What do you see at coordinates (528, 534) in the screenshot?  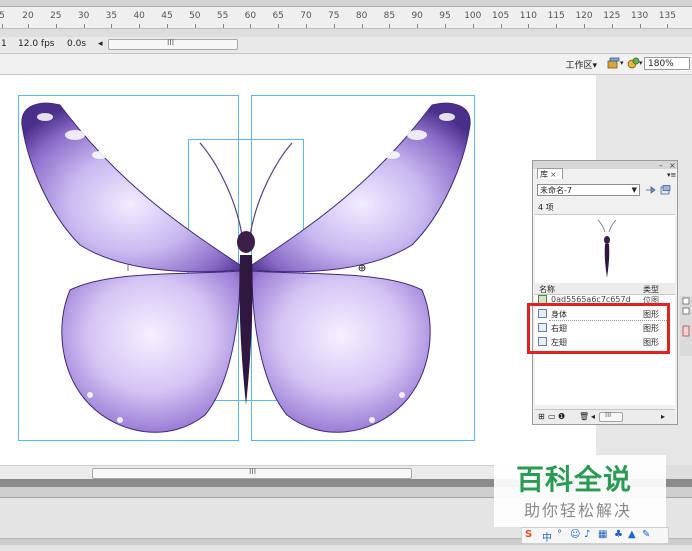 I see `ime-logo-icon: S` at bounding box center [528, 534].